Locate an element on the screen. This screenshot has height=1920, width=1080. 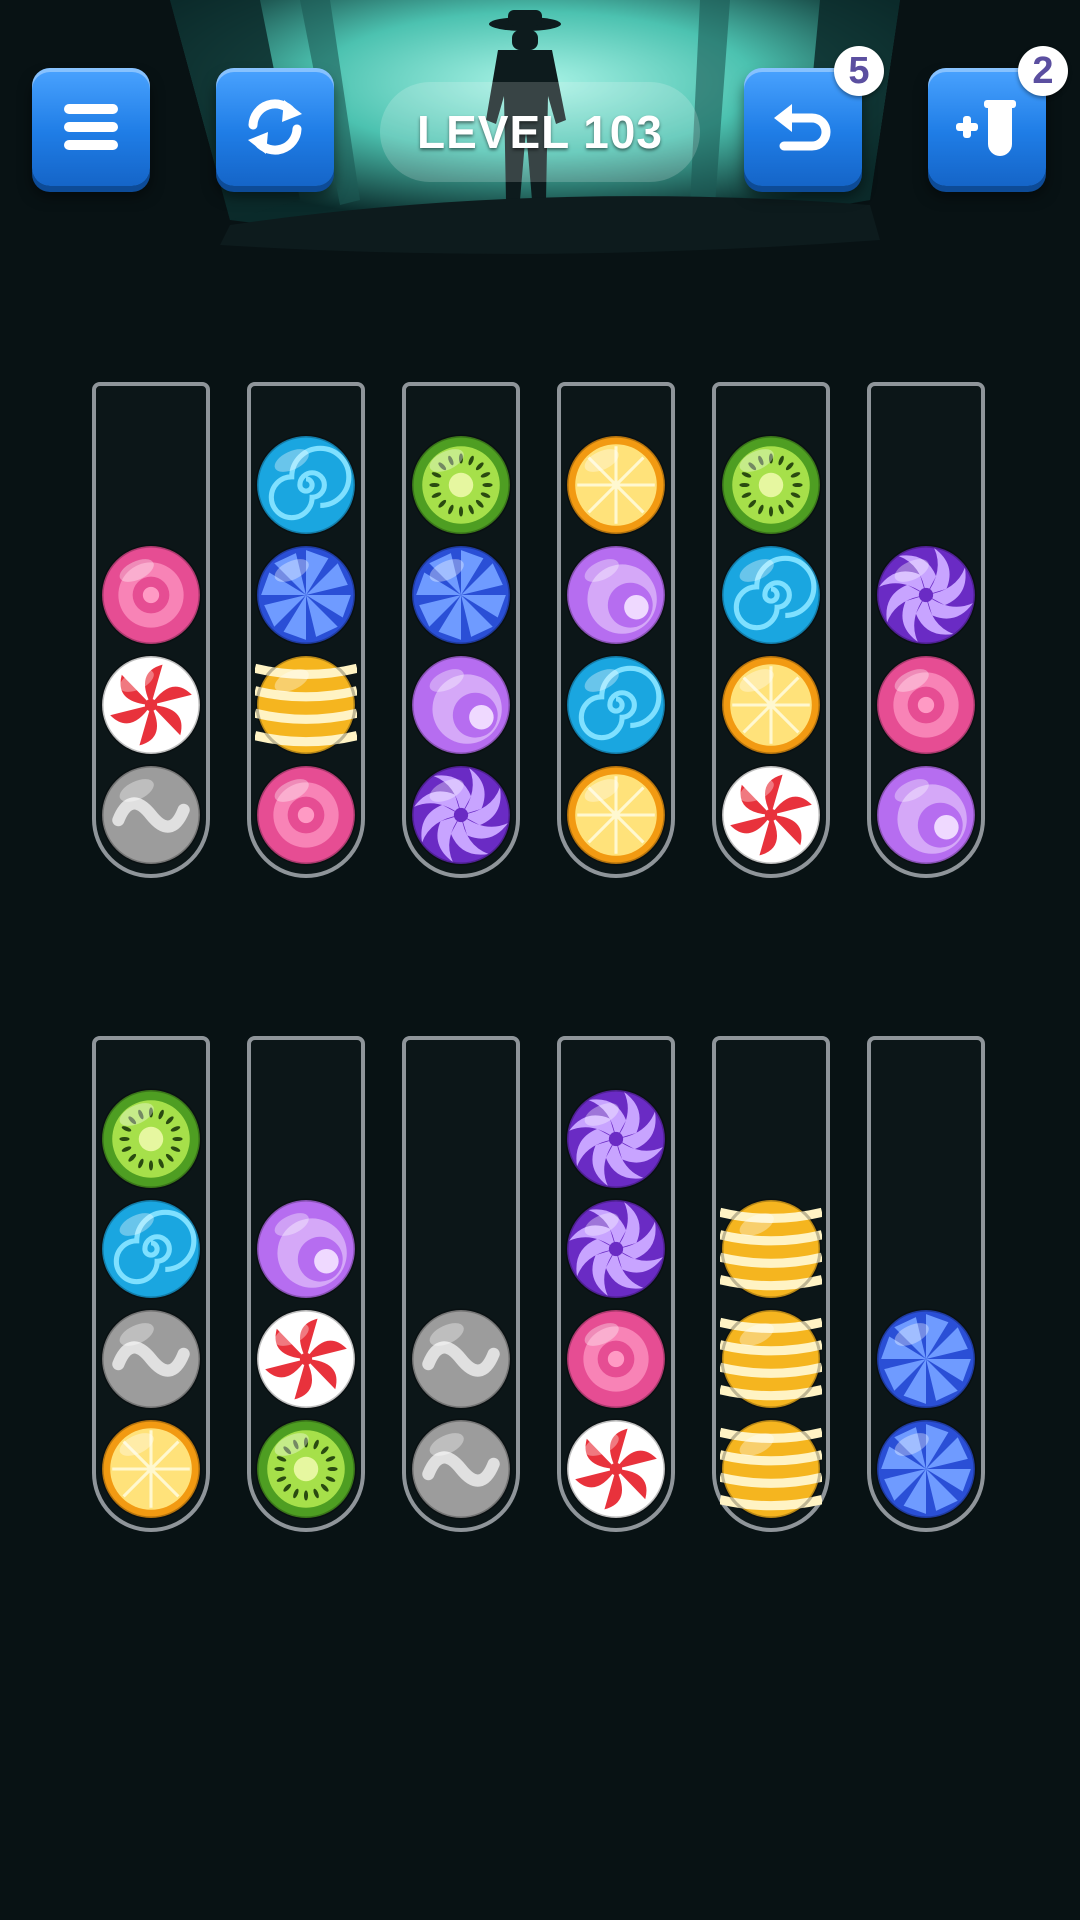
add-tube-button: 2 is located at coordinates (998, 116).